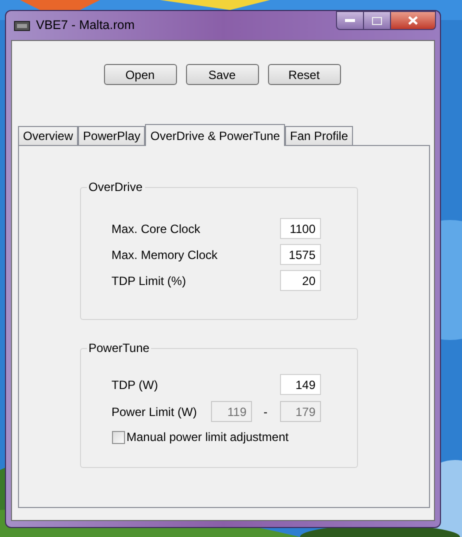  Describe the element at coordinates (135, 385) in the screenshot. I see `field-label: TDP (W)` at that location.